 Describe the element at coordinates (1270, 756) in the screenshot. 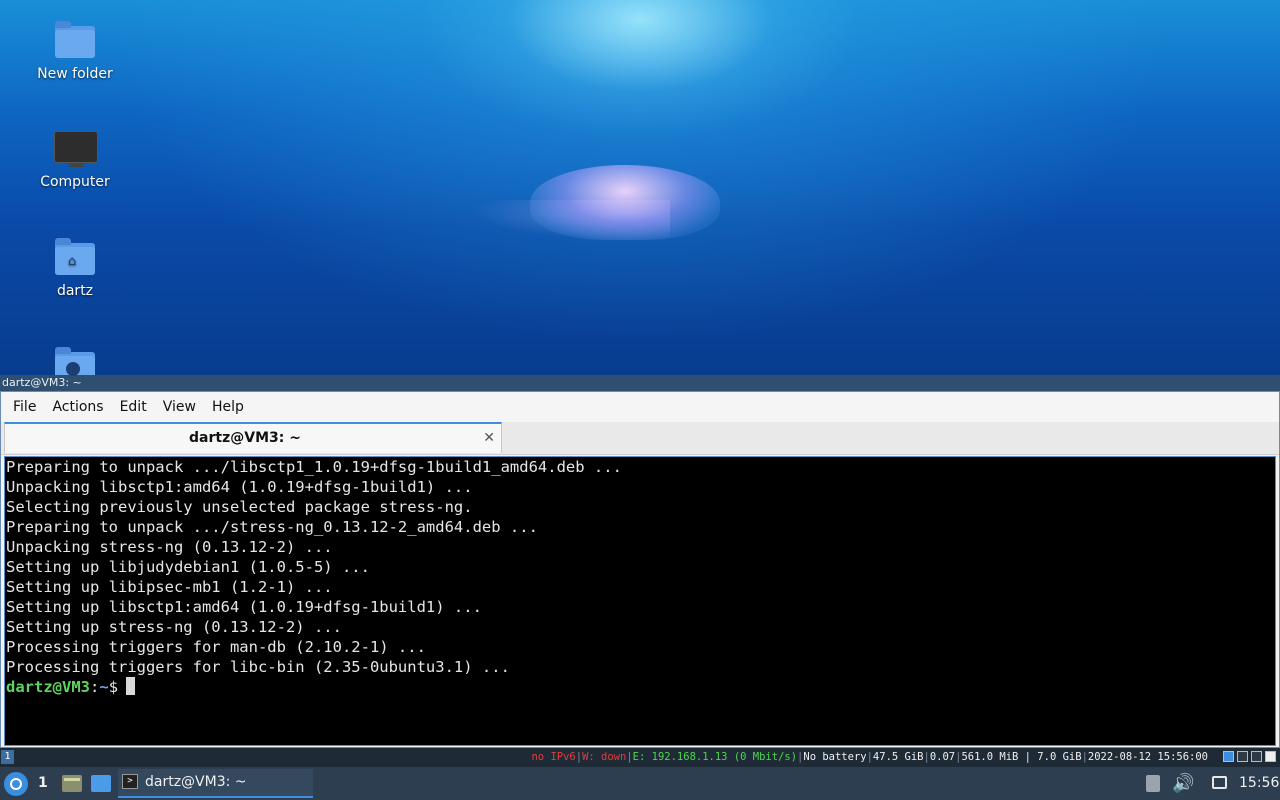

I see `note-icon` at that location.